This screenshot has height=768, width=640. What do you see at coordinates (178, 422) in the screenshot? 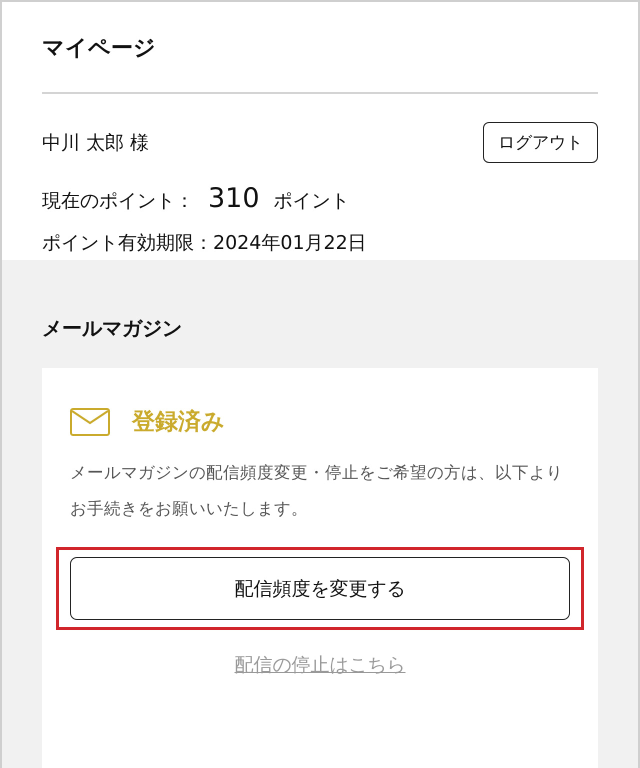
I see `subscription-status: 登録済み` at bounding box center [178, 422].